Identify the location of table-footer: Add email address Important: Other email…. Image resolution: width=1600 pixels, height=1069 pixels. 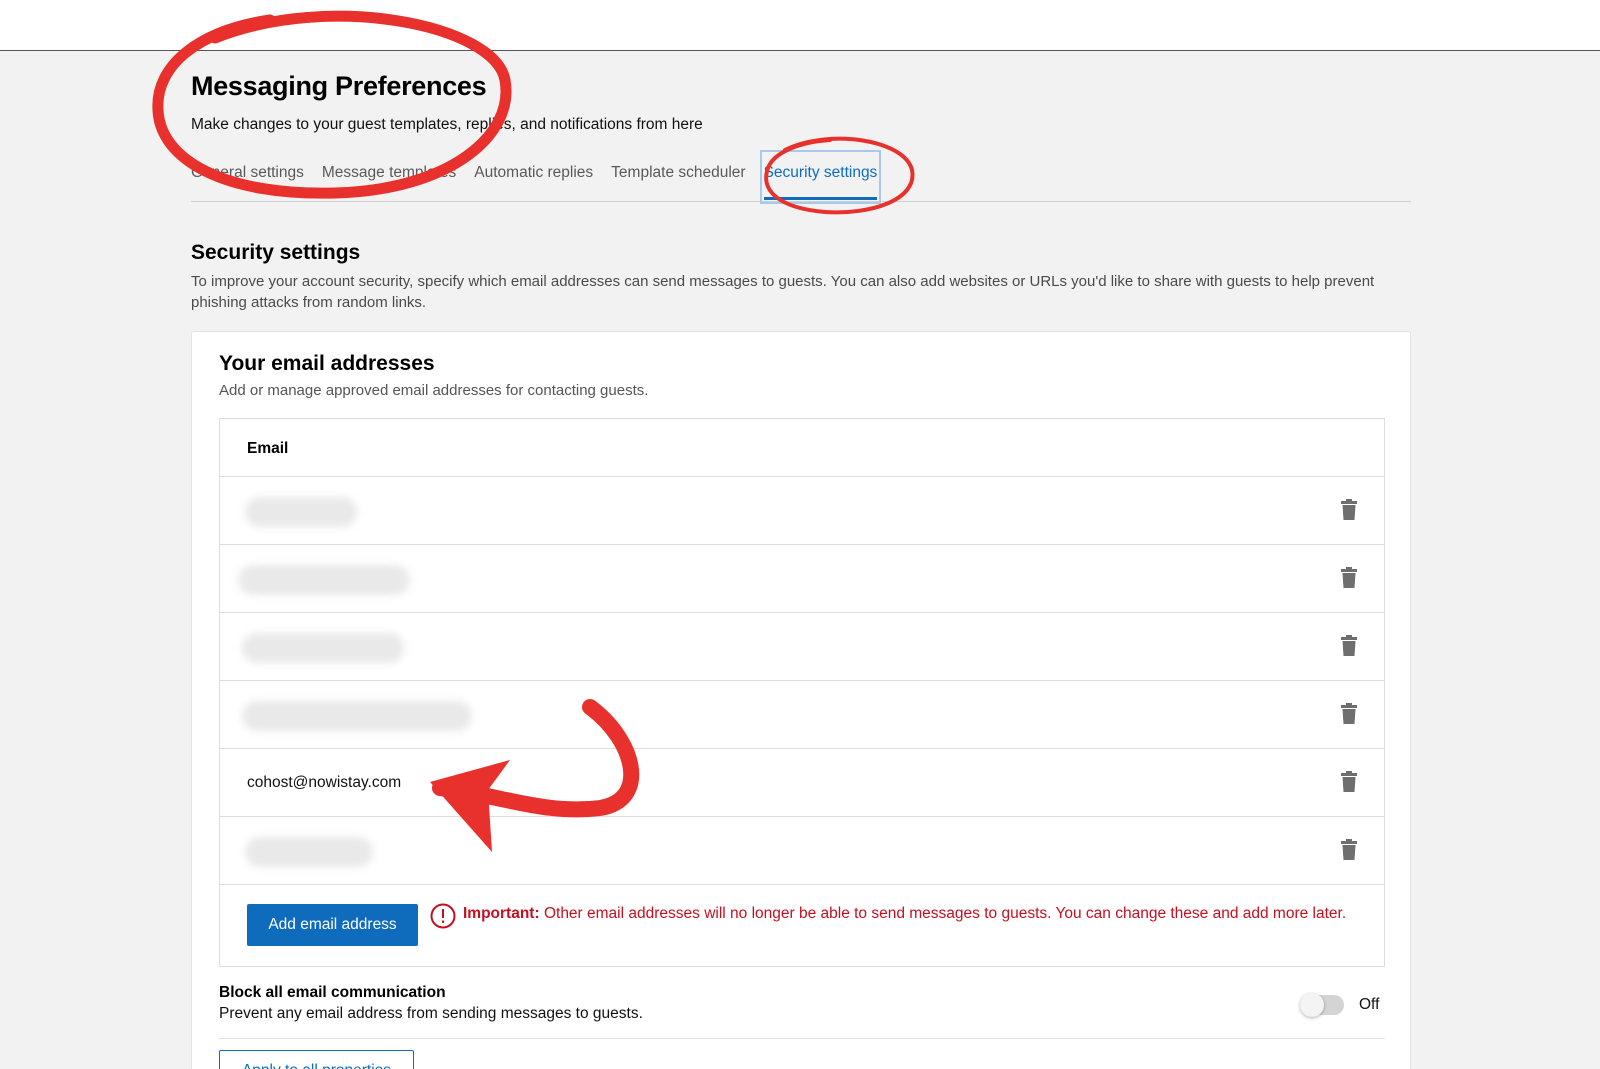
(802, 924).